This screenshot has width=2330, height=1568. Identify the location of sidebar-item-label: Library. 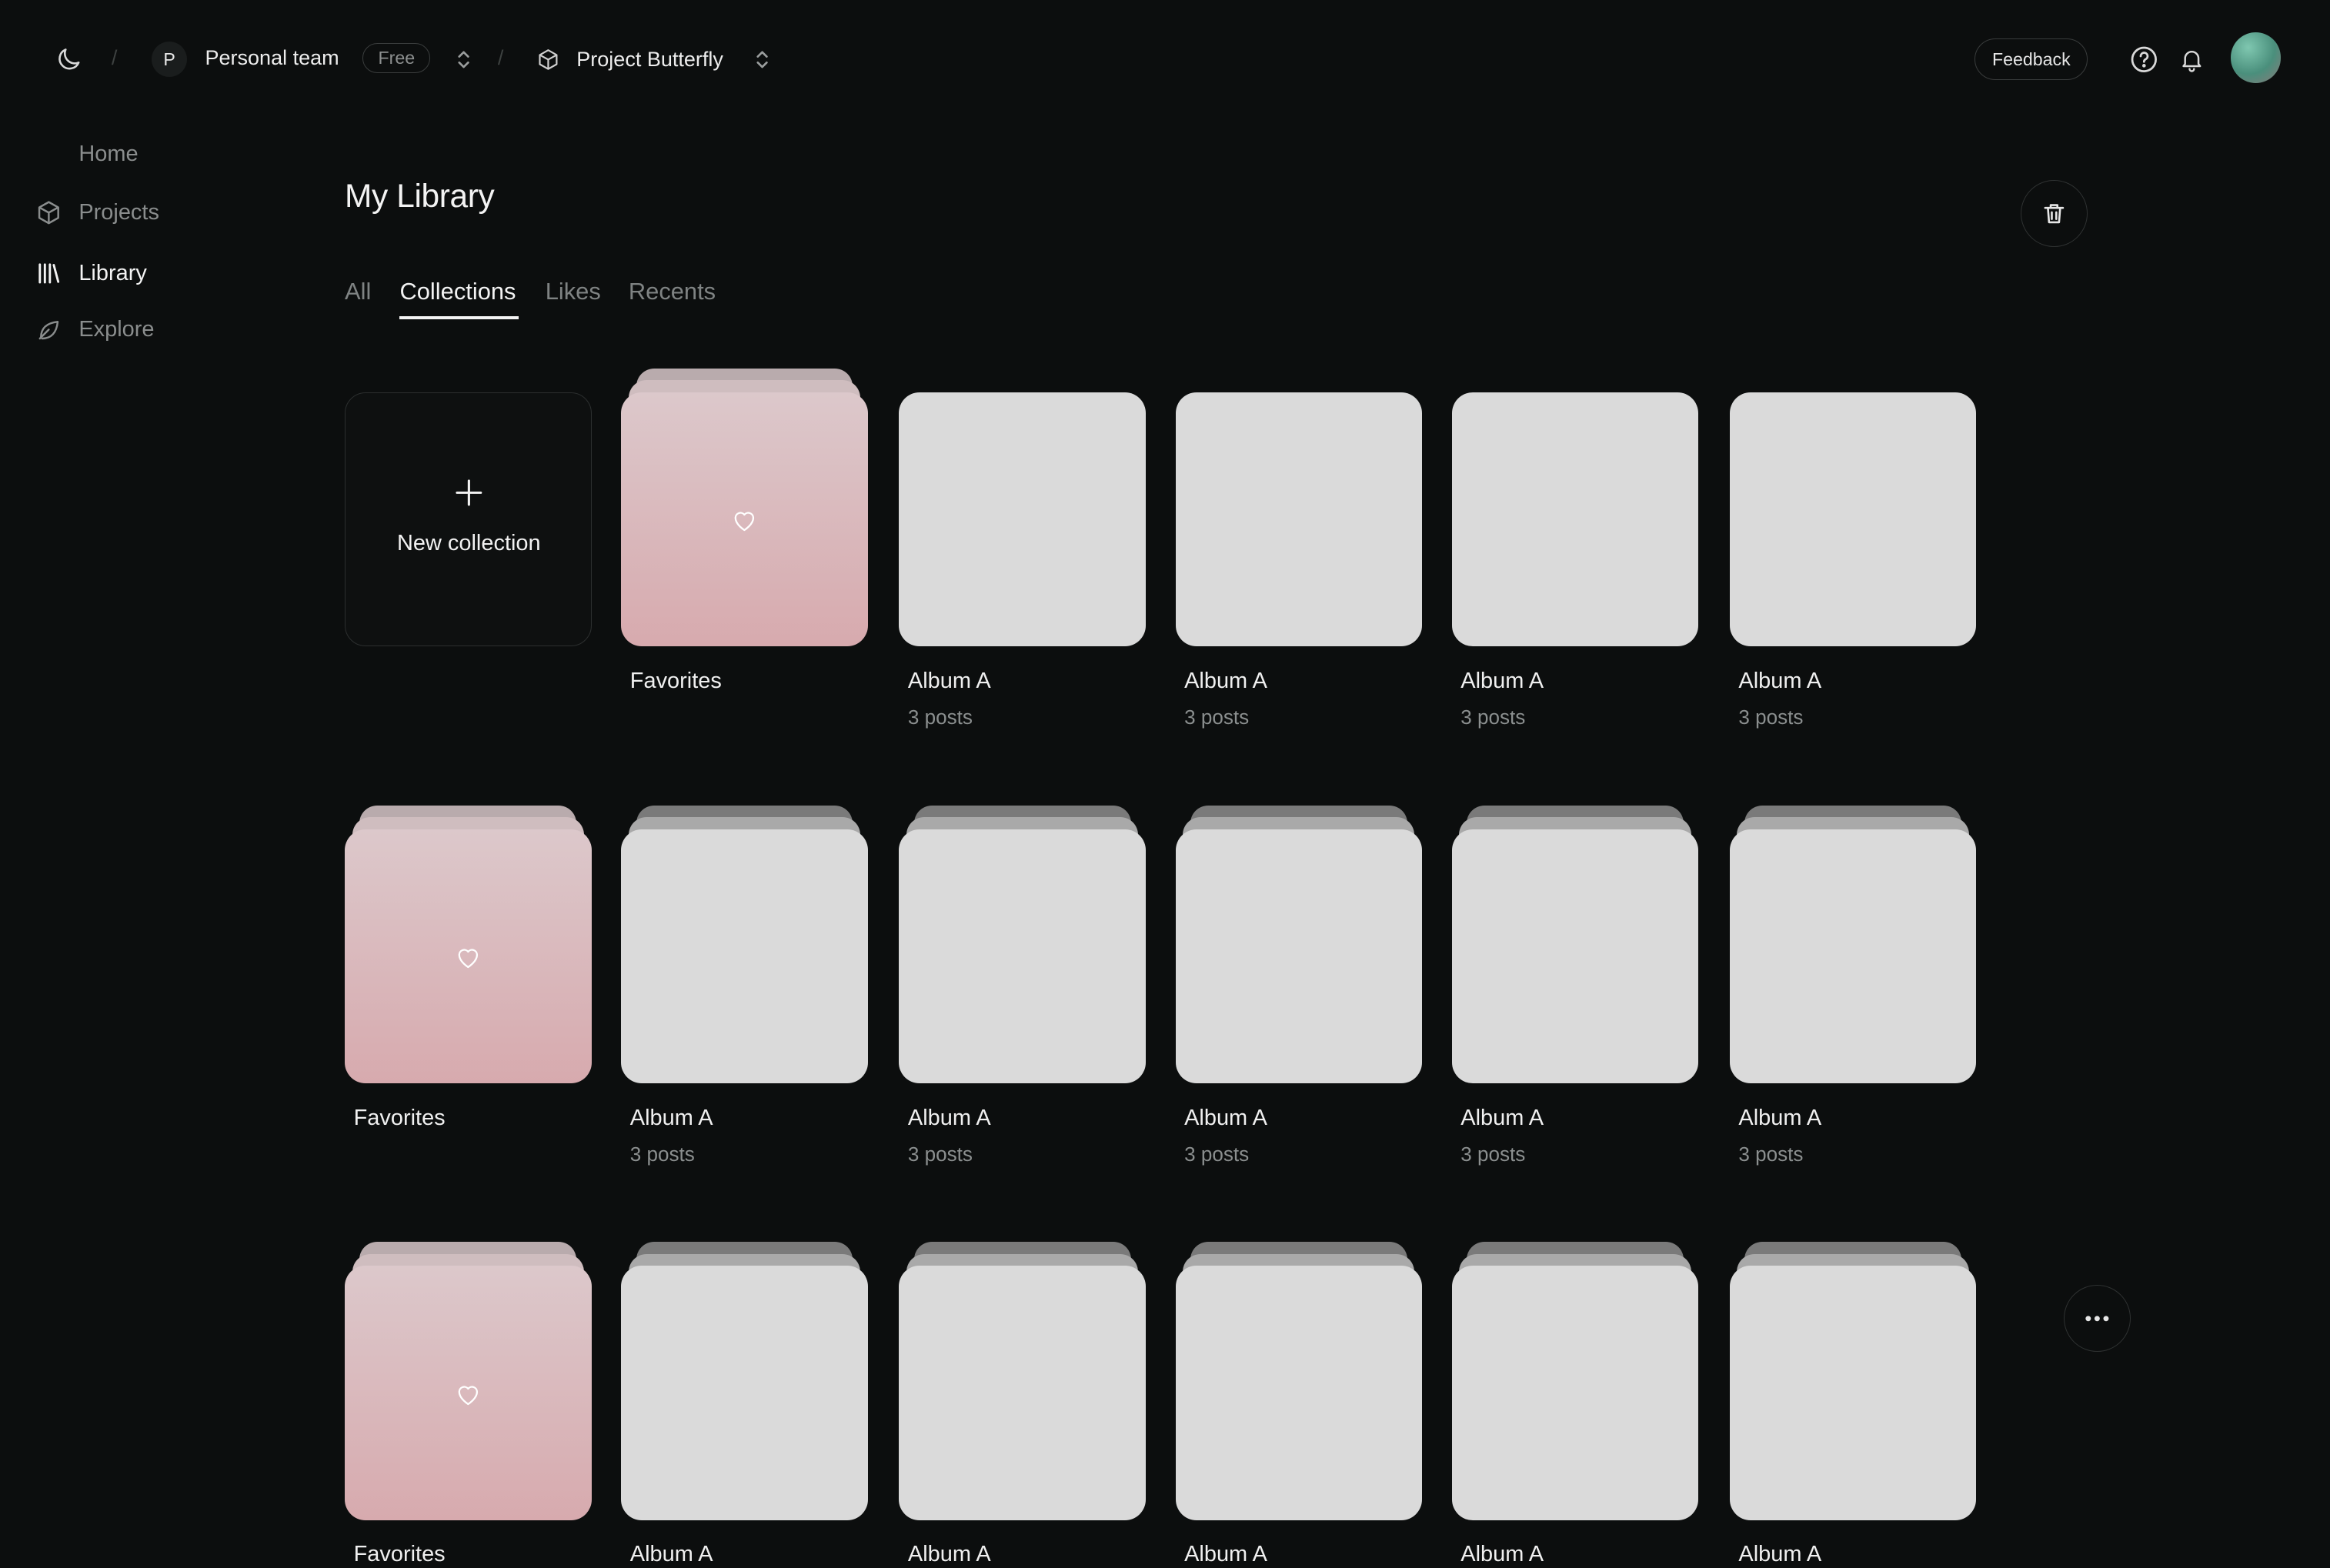
(112, 272).